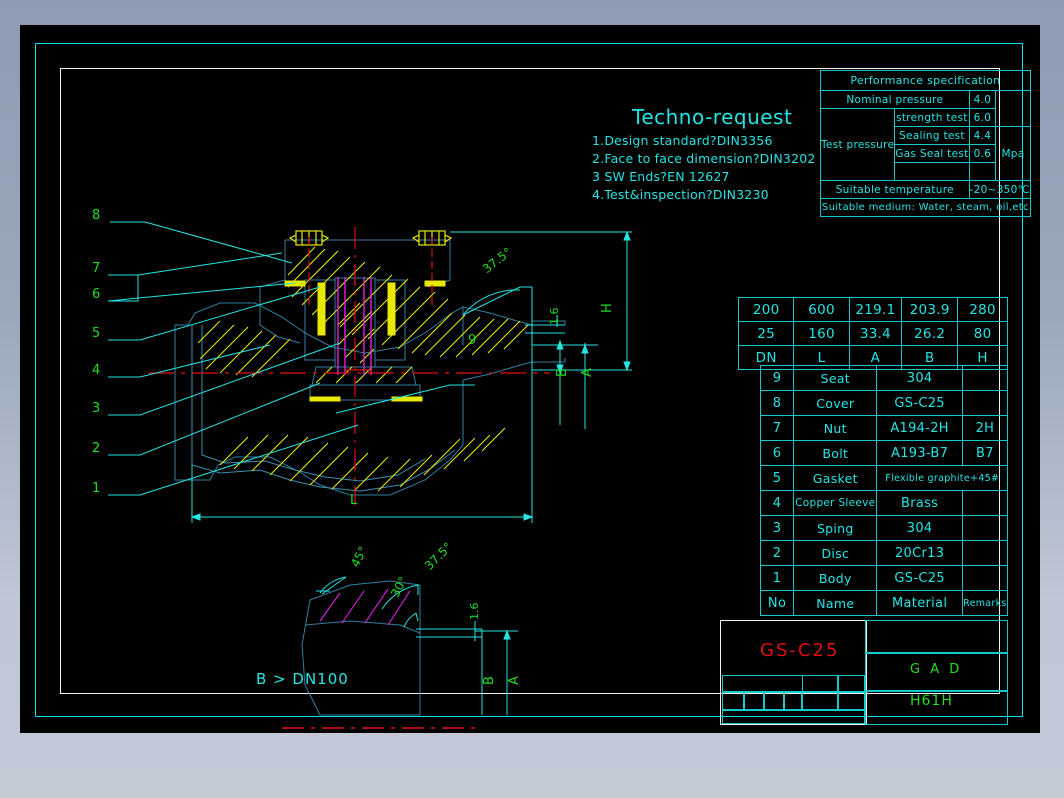 This screenshot has height=798, width=1064. Describe the element at coordinates (835, 478) in the screenshot. I see `part-5-name: Gasket` at that location.